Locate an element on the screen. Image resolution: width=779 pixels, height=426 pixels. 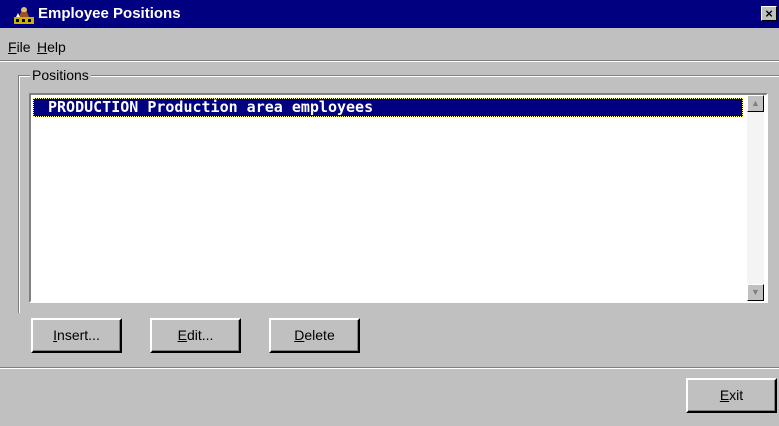
menu-bar: File Help is located at coordinates (389, 48).